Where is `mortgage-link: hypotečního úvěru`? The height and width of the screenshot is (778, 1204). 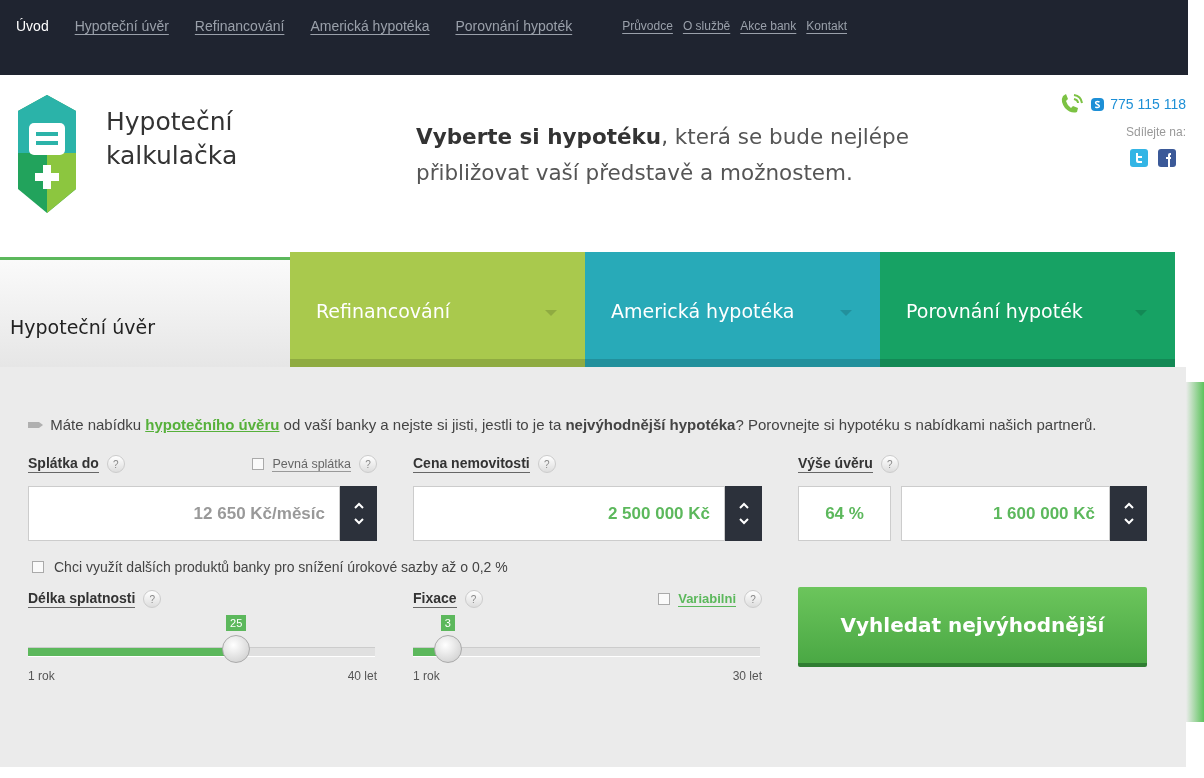 mortgage-link: hypotečního úvěru is located at coordinates (212, 424).